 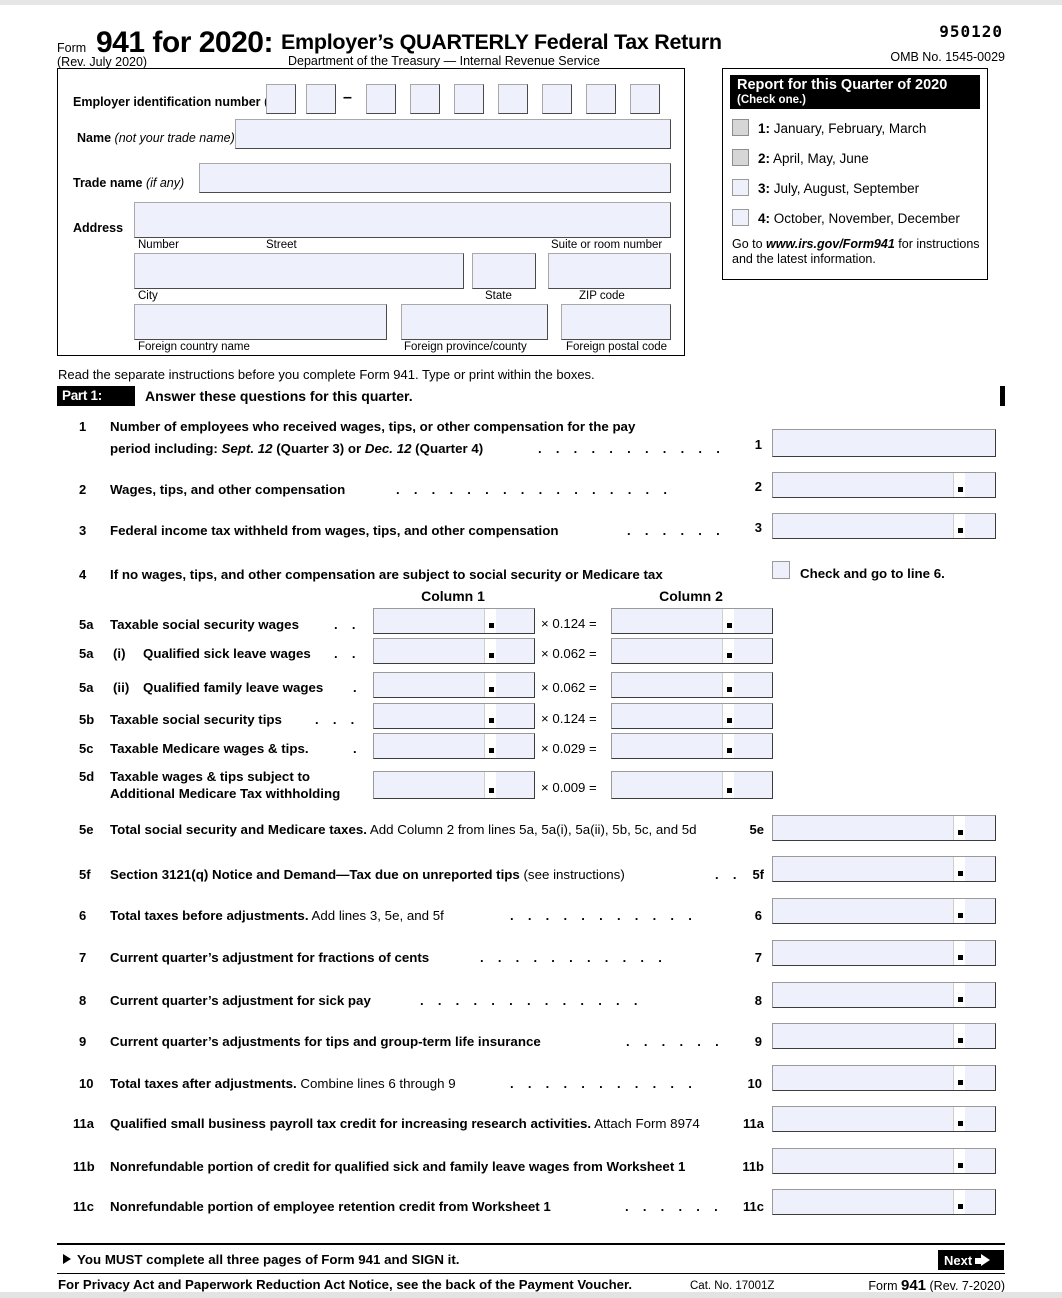 What do you see at coordinates (884, 911) in the screenshot?
I see `line-6-input` at bounding box center [884, 911].